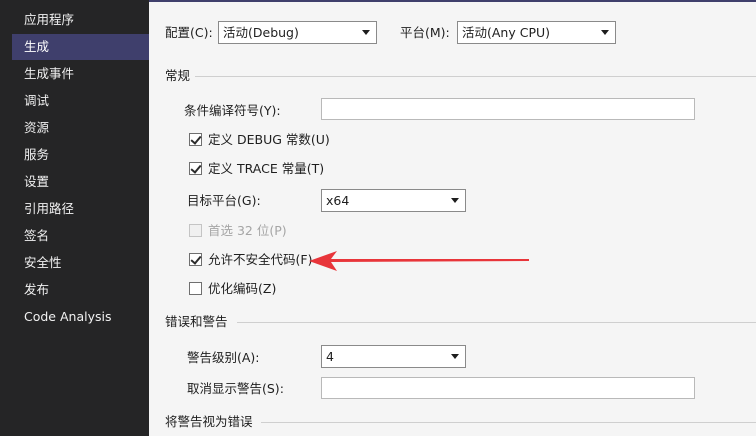  What do you see at coordinates (506, 32) in the screenshot?
I see `platform-value: 活动(Any CPU)` at bounding box center [506, 32].